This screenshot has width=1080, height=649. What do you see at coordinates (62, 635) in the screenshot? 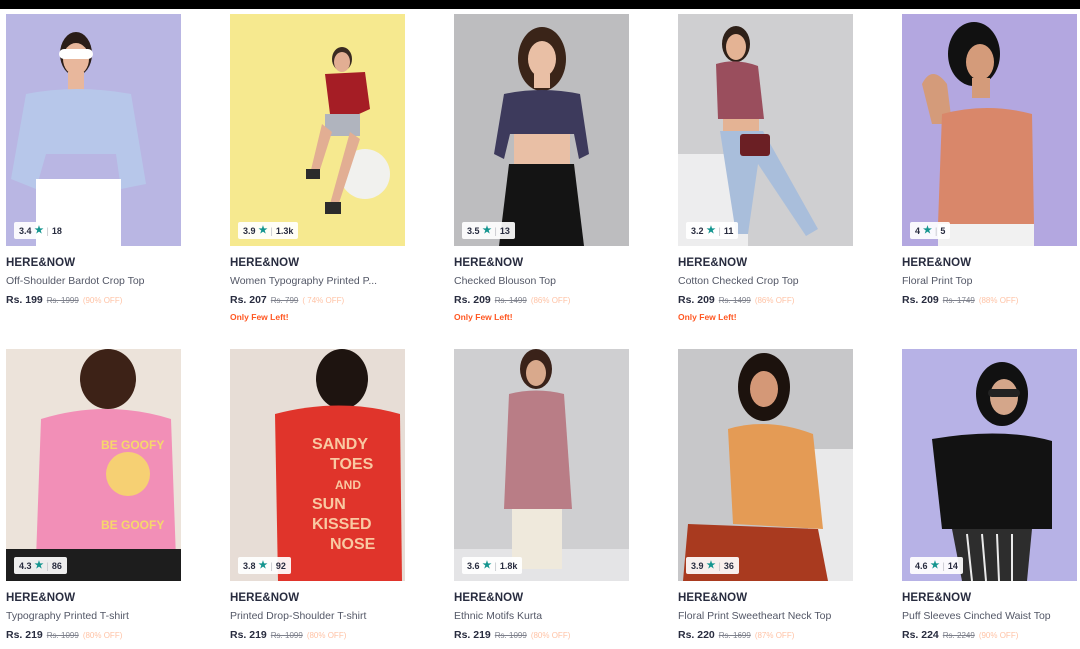
I see `product-mrp: Rs. 1099` at bounding box center [62, 635].